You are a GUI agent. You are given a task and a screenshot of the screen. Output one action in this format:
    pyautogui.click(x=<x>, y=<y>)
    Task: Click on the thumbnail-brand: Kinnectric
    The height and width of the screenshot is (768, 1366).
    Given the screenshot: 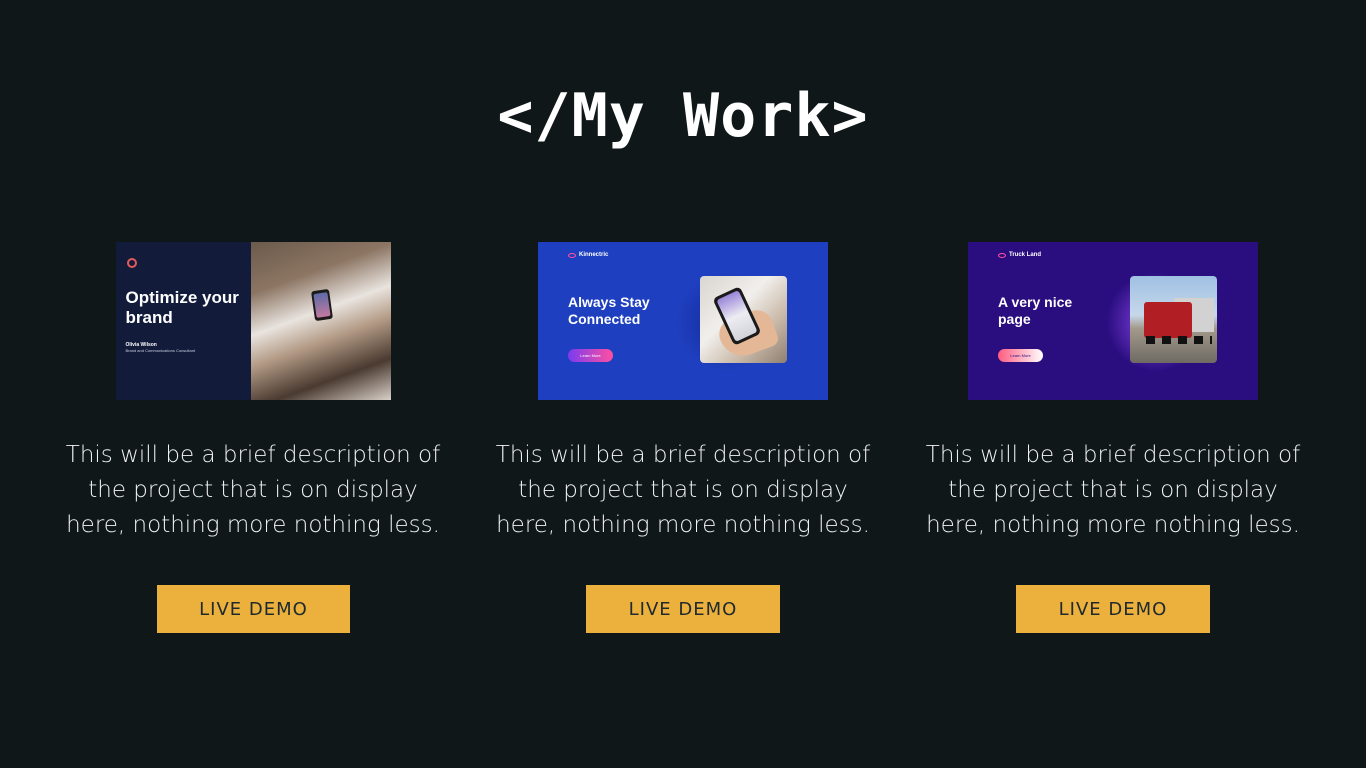 What is the action you would take?
    pyautogui.click(x=588, y=255)
    